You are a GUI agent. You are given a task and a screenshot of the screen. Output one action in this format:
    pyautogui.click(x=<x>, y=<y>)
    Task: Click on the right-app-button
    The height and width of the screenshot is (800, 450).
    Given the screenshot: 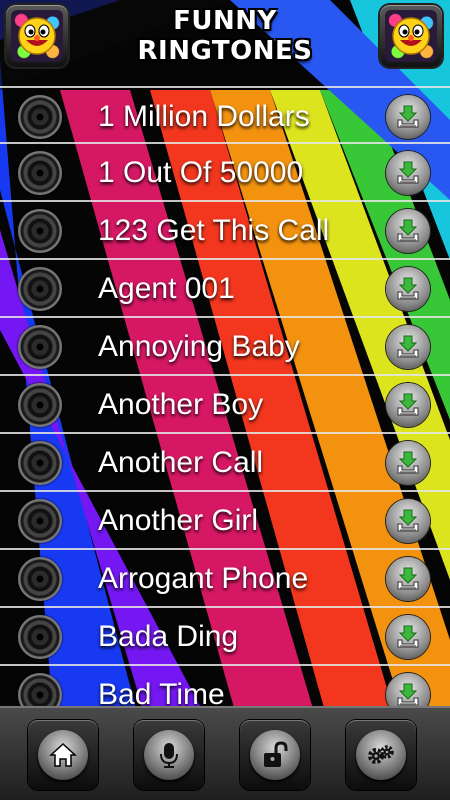 What is the action you would take?
    pyautogui.click(x=411, y=36)
    